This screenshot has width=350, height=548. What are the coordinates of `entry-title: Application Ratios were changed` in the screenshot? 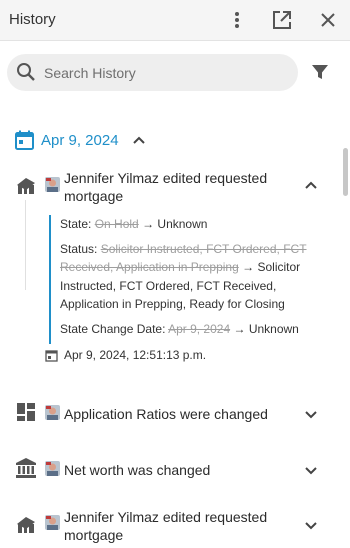 It's located at (166, 414).